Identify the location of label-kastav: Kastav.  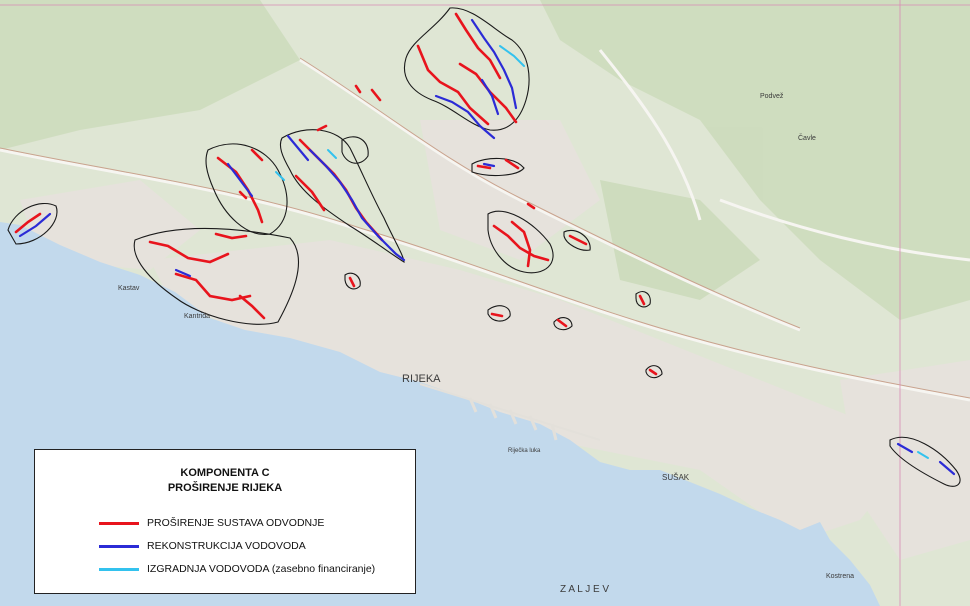
(129, 288).